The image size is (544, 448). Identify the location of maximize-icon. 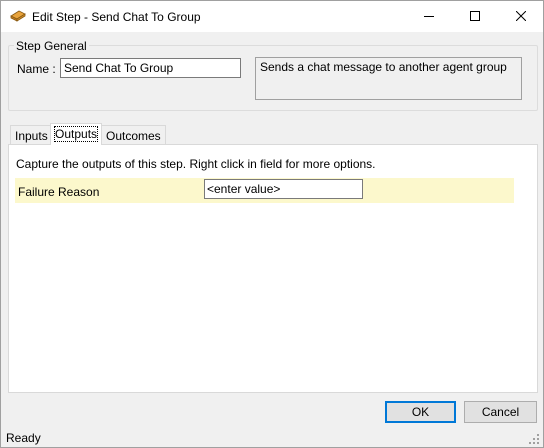
(475, 16).